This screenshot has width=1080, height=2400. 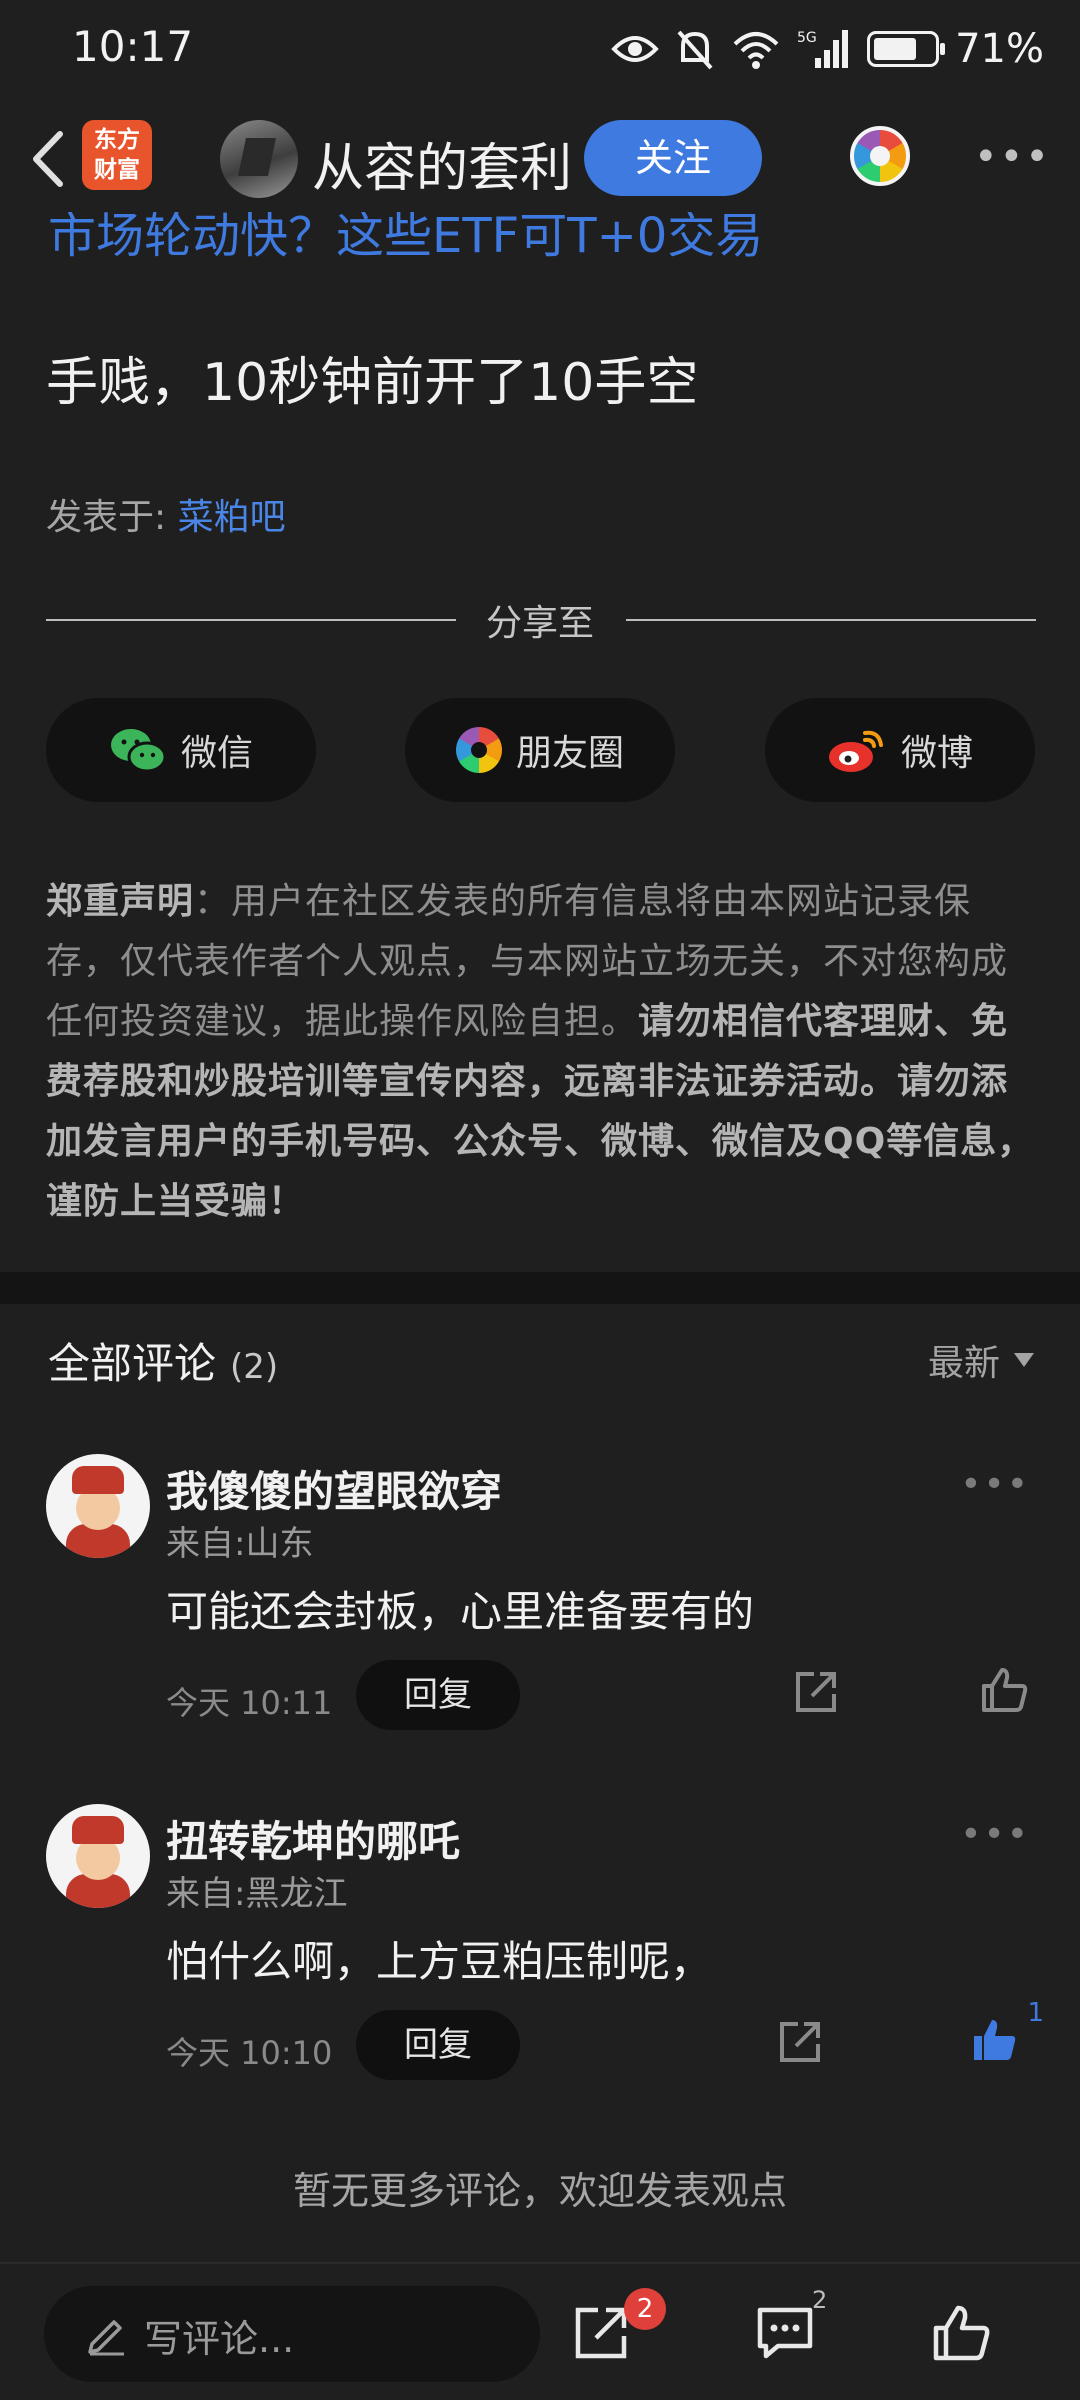 What do you see at coordinates (240, 1544) in the screenshot?
I see `commenter-location: 来自:山东` at bounding box center [240, 1544].